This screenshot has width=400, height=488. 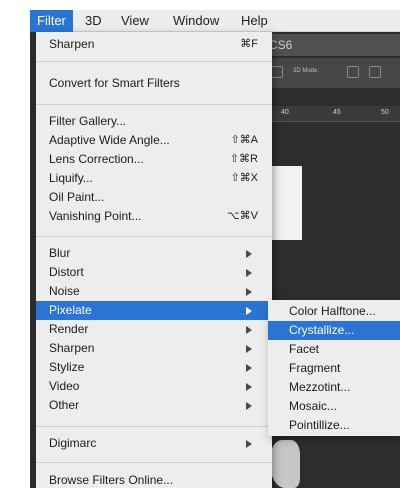 I want to click on canvas-image-fragment, so click(x=285, y=464).